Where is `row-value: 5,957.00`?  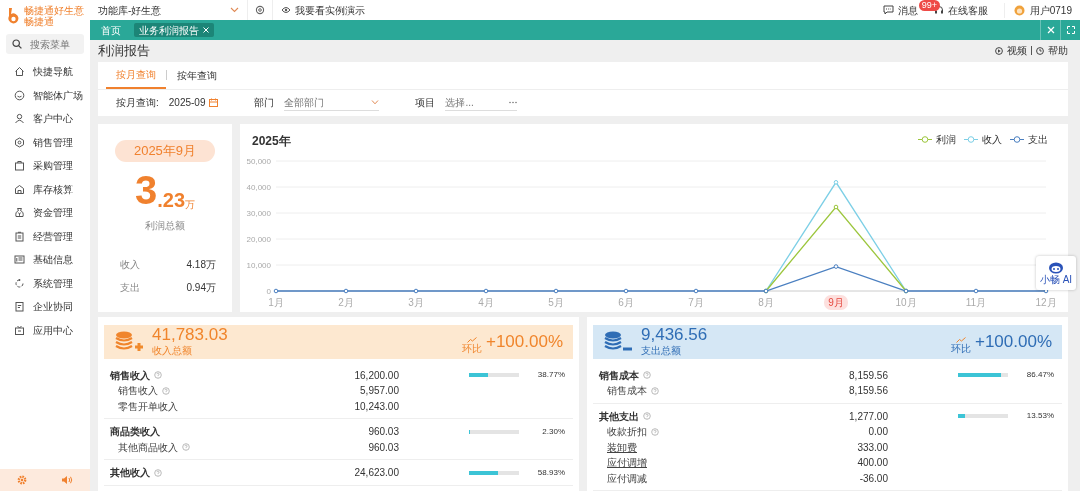
row-value: 5,957.00 is located at coordinates (379, 391).